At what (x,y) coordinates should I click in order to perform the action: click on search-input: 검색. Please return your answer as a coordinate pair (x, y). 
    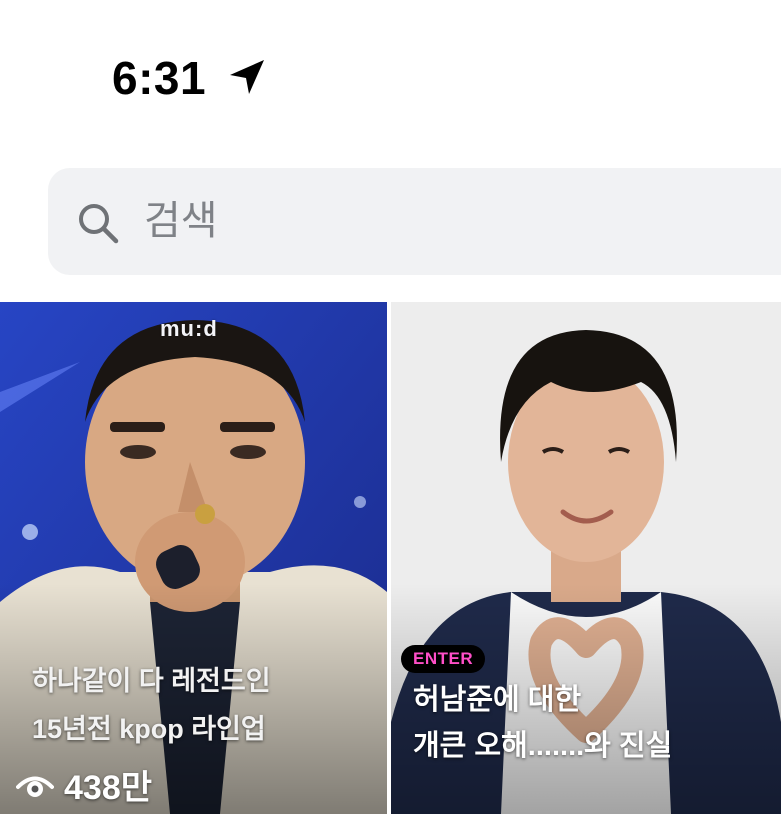
    Looking at the image, I should click on (181, 221).